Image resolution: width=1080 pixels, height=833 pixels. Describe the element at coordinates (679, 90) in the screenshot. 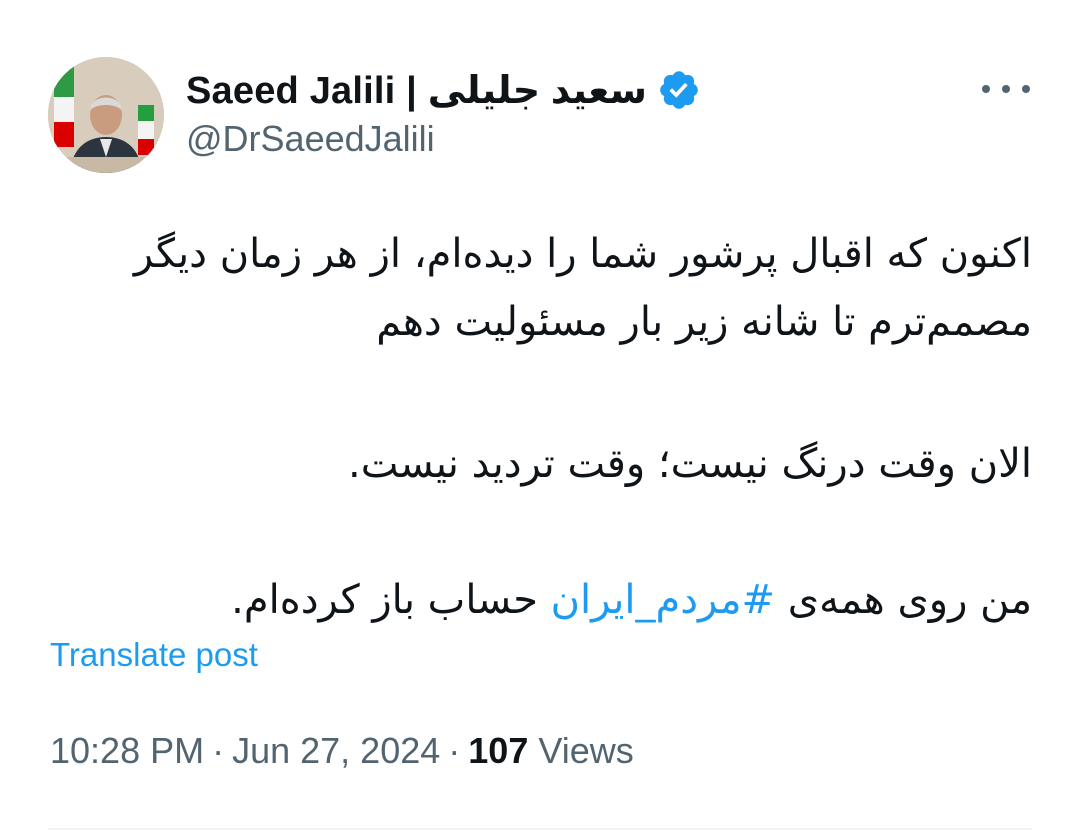

I see `verified-badge-icon` at that location.